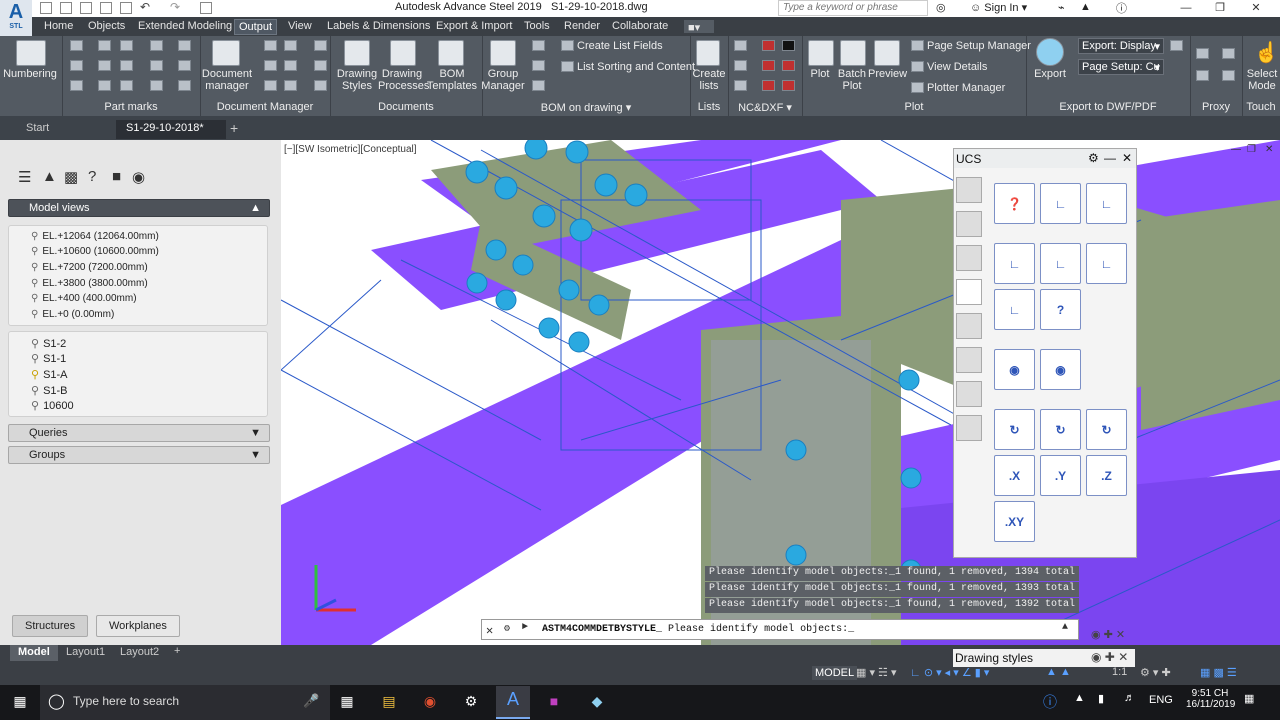 This screenshot has height=720, width=1280. What do you see at coordinates (66, 8) in the screenshot?
I see `open-folder-icon` at bounding box center [66, 8].